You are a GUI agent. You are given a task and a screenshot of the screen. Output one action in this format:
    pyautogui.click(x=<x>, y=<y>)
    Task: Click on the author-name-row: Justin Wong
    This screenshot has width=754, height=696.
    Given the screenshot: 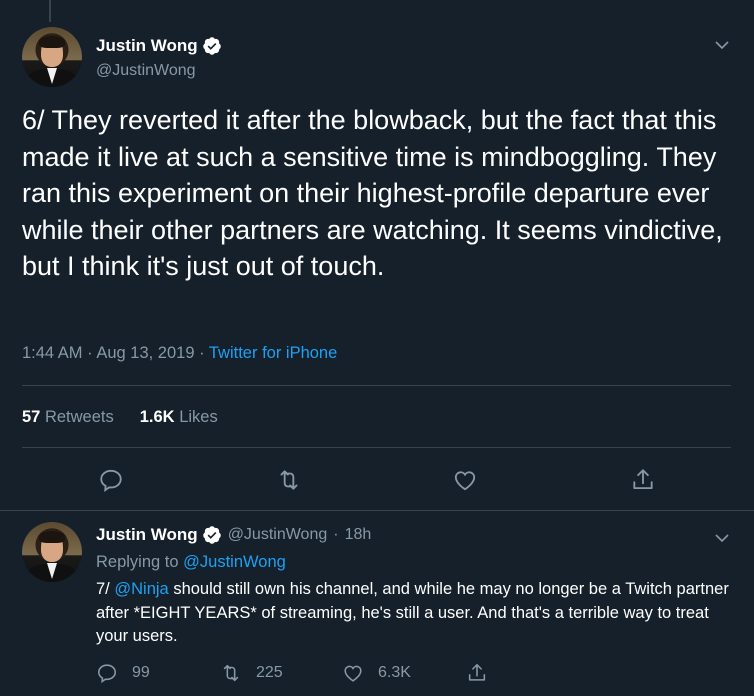 What is the action you would take?
    pyautogui.click(x=159, y=46)
    